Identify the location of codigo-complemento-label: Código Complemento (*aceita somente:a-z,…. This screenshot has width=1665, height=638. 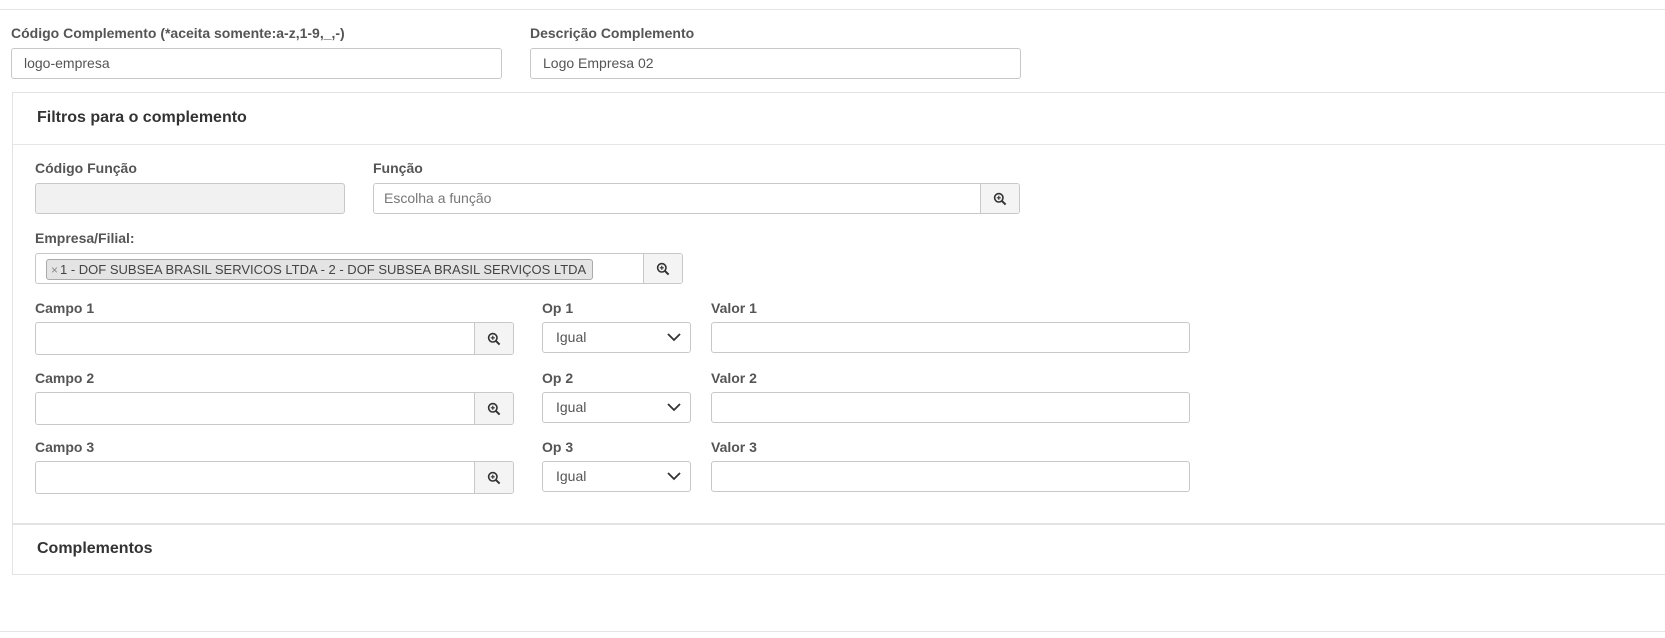
(178, 33).